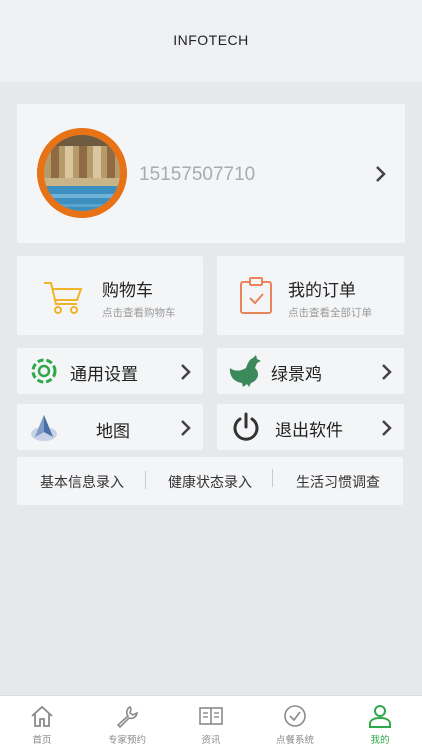 This screenshot has width=422, height=750. What do you see at coordinates (44, 428) in the screenshot?
I see `compass-icon` at bounding box center [44, 428].